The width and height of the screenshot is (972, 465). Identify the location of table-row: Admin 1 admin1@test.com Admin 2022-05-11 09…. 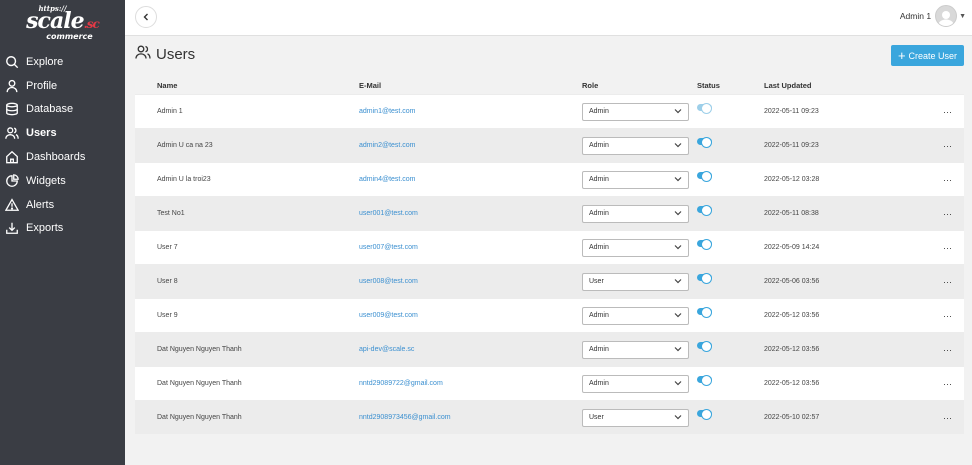
(549, 111).